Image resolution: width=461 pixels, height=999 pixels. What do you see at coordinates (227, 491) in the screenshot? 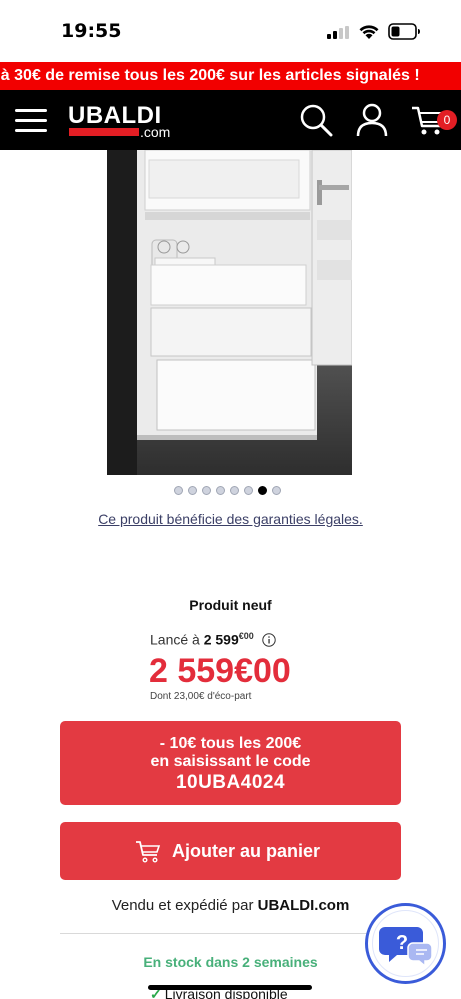
I see `carousel-dots` at bounding box center [227, 491].